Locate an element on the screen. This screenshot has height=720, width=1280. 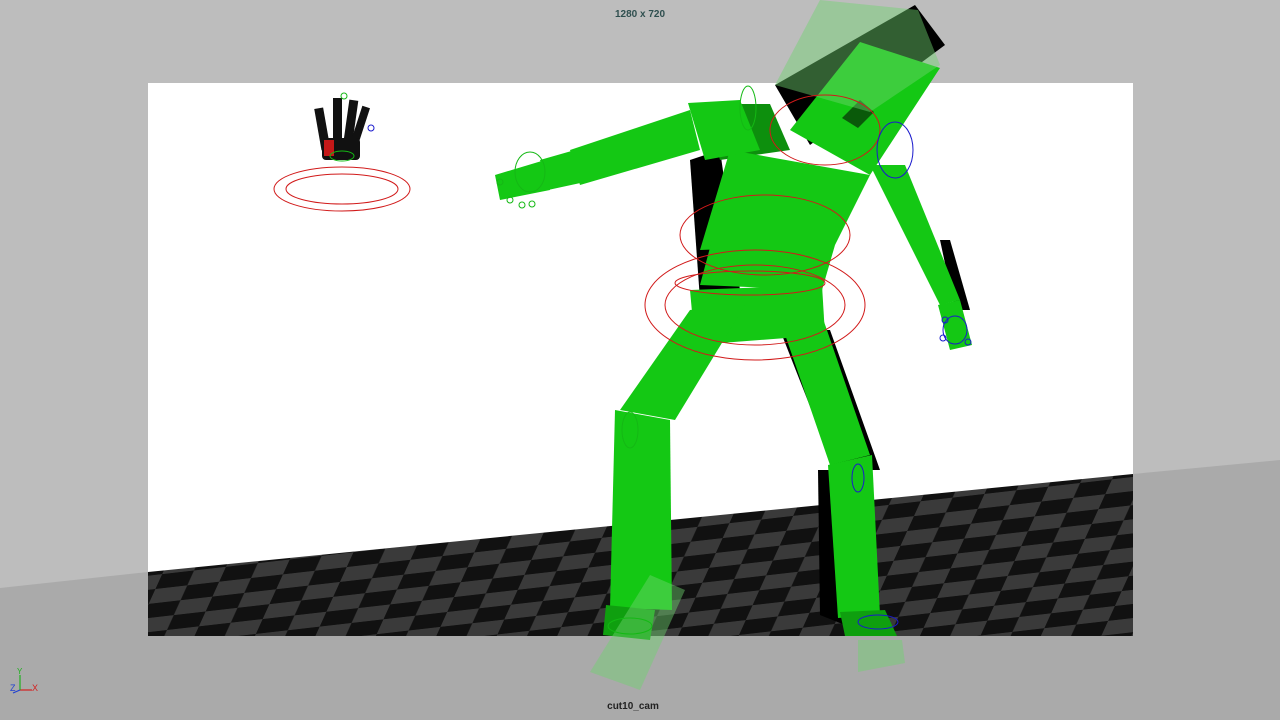
y-axis-label: Y is located at coordinates (20, 671).